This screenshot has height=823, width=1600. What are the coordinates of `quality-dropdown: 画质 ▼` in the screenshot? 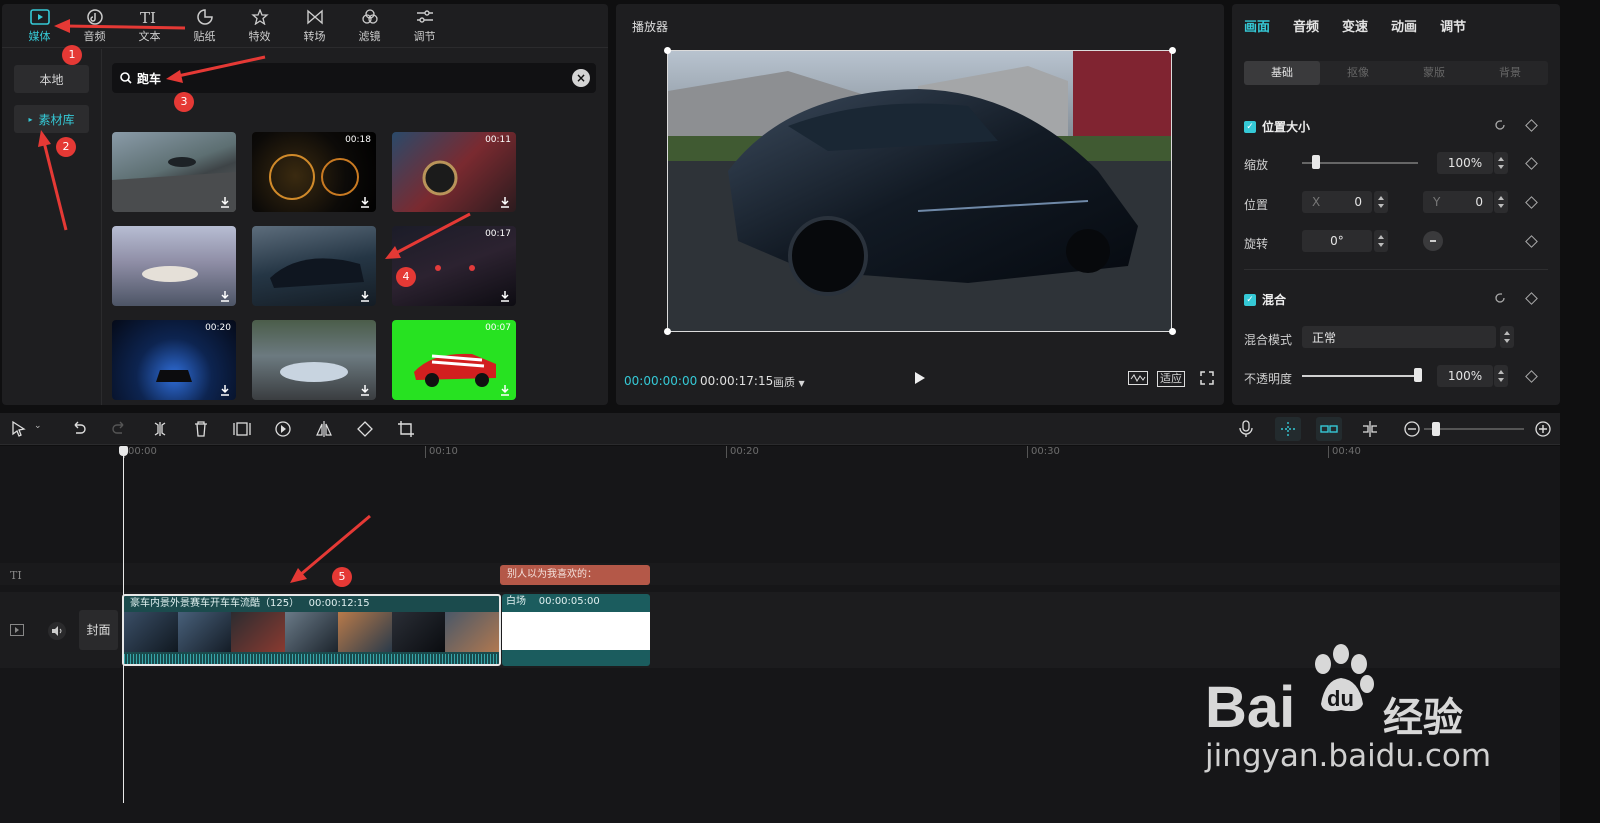 It's located at (789, 382).